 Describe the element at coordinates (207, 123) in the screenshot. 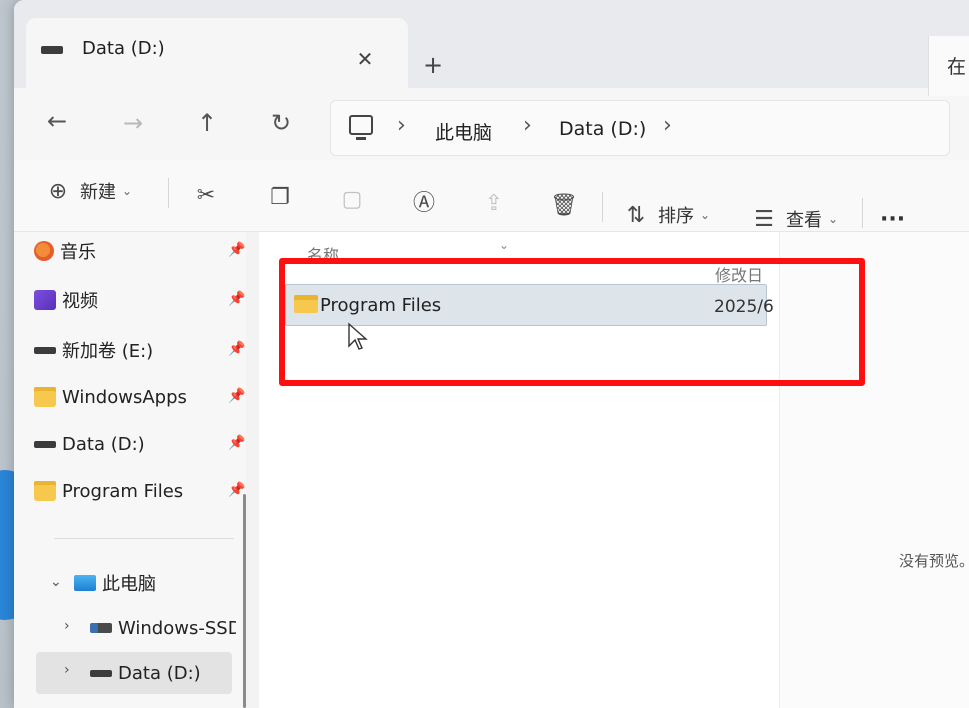

I see `up-button: ↑` at that location.